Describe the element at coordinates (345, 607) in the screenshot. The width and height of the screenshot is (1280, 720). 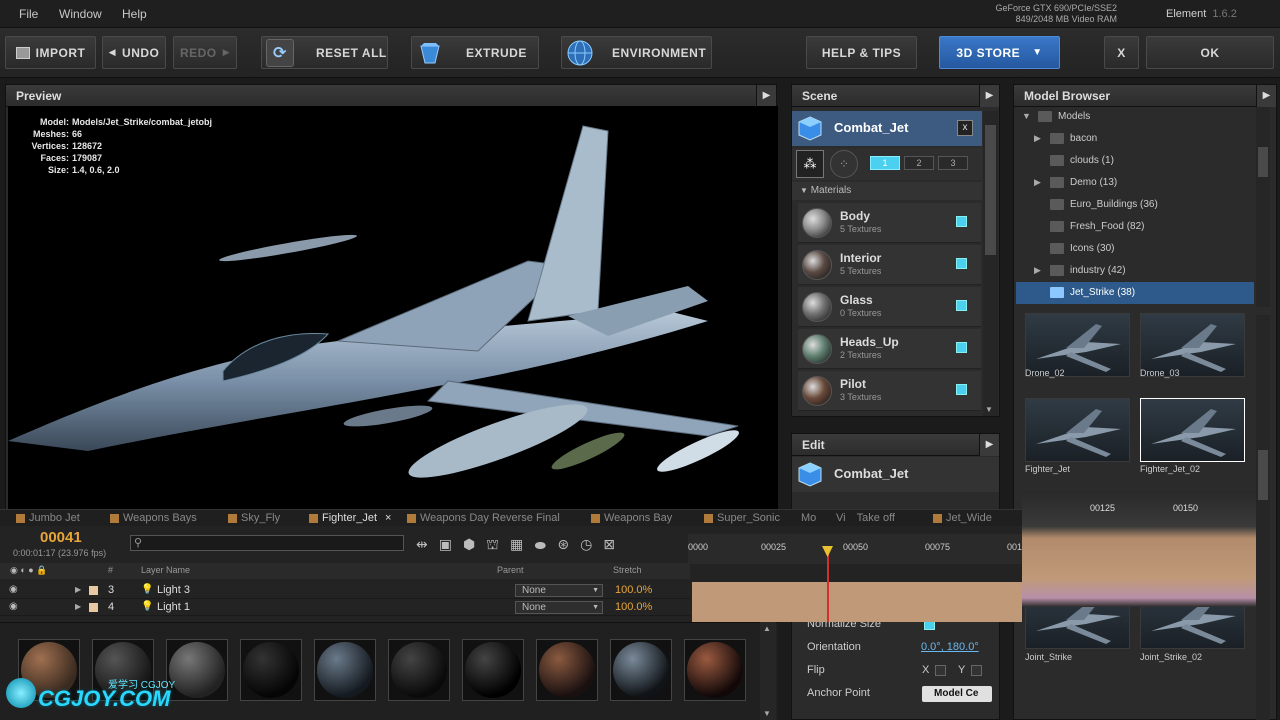
I see `layer-row: ◉ ▶ 4 💡 Light 1 None ▼ 100.0%` at that location.